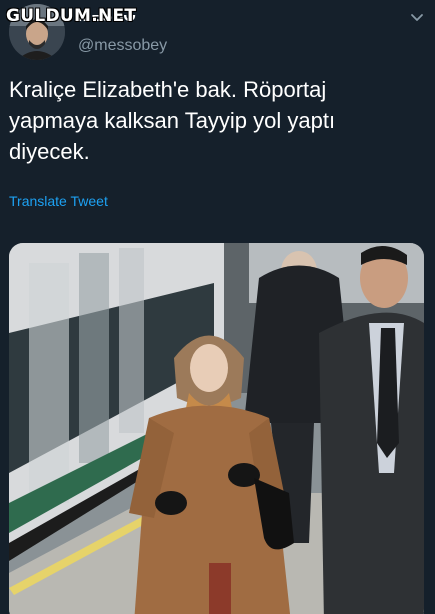  What do you see at coordinates (49, 151) in the screenshot?
I see `tweet-line: diyecek.` at bounding box center [49, 151].